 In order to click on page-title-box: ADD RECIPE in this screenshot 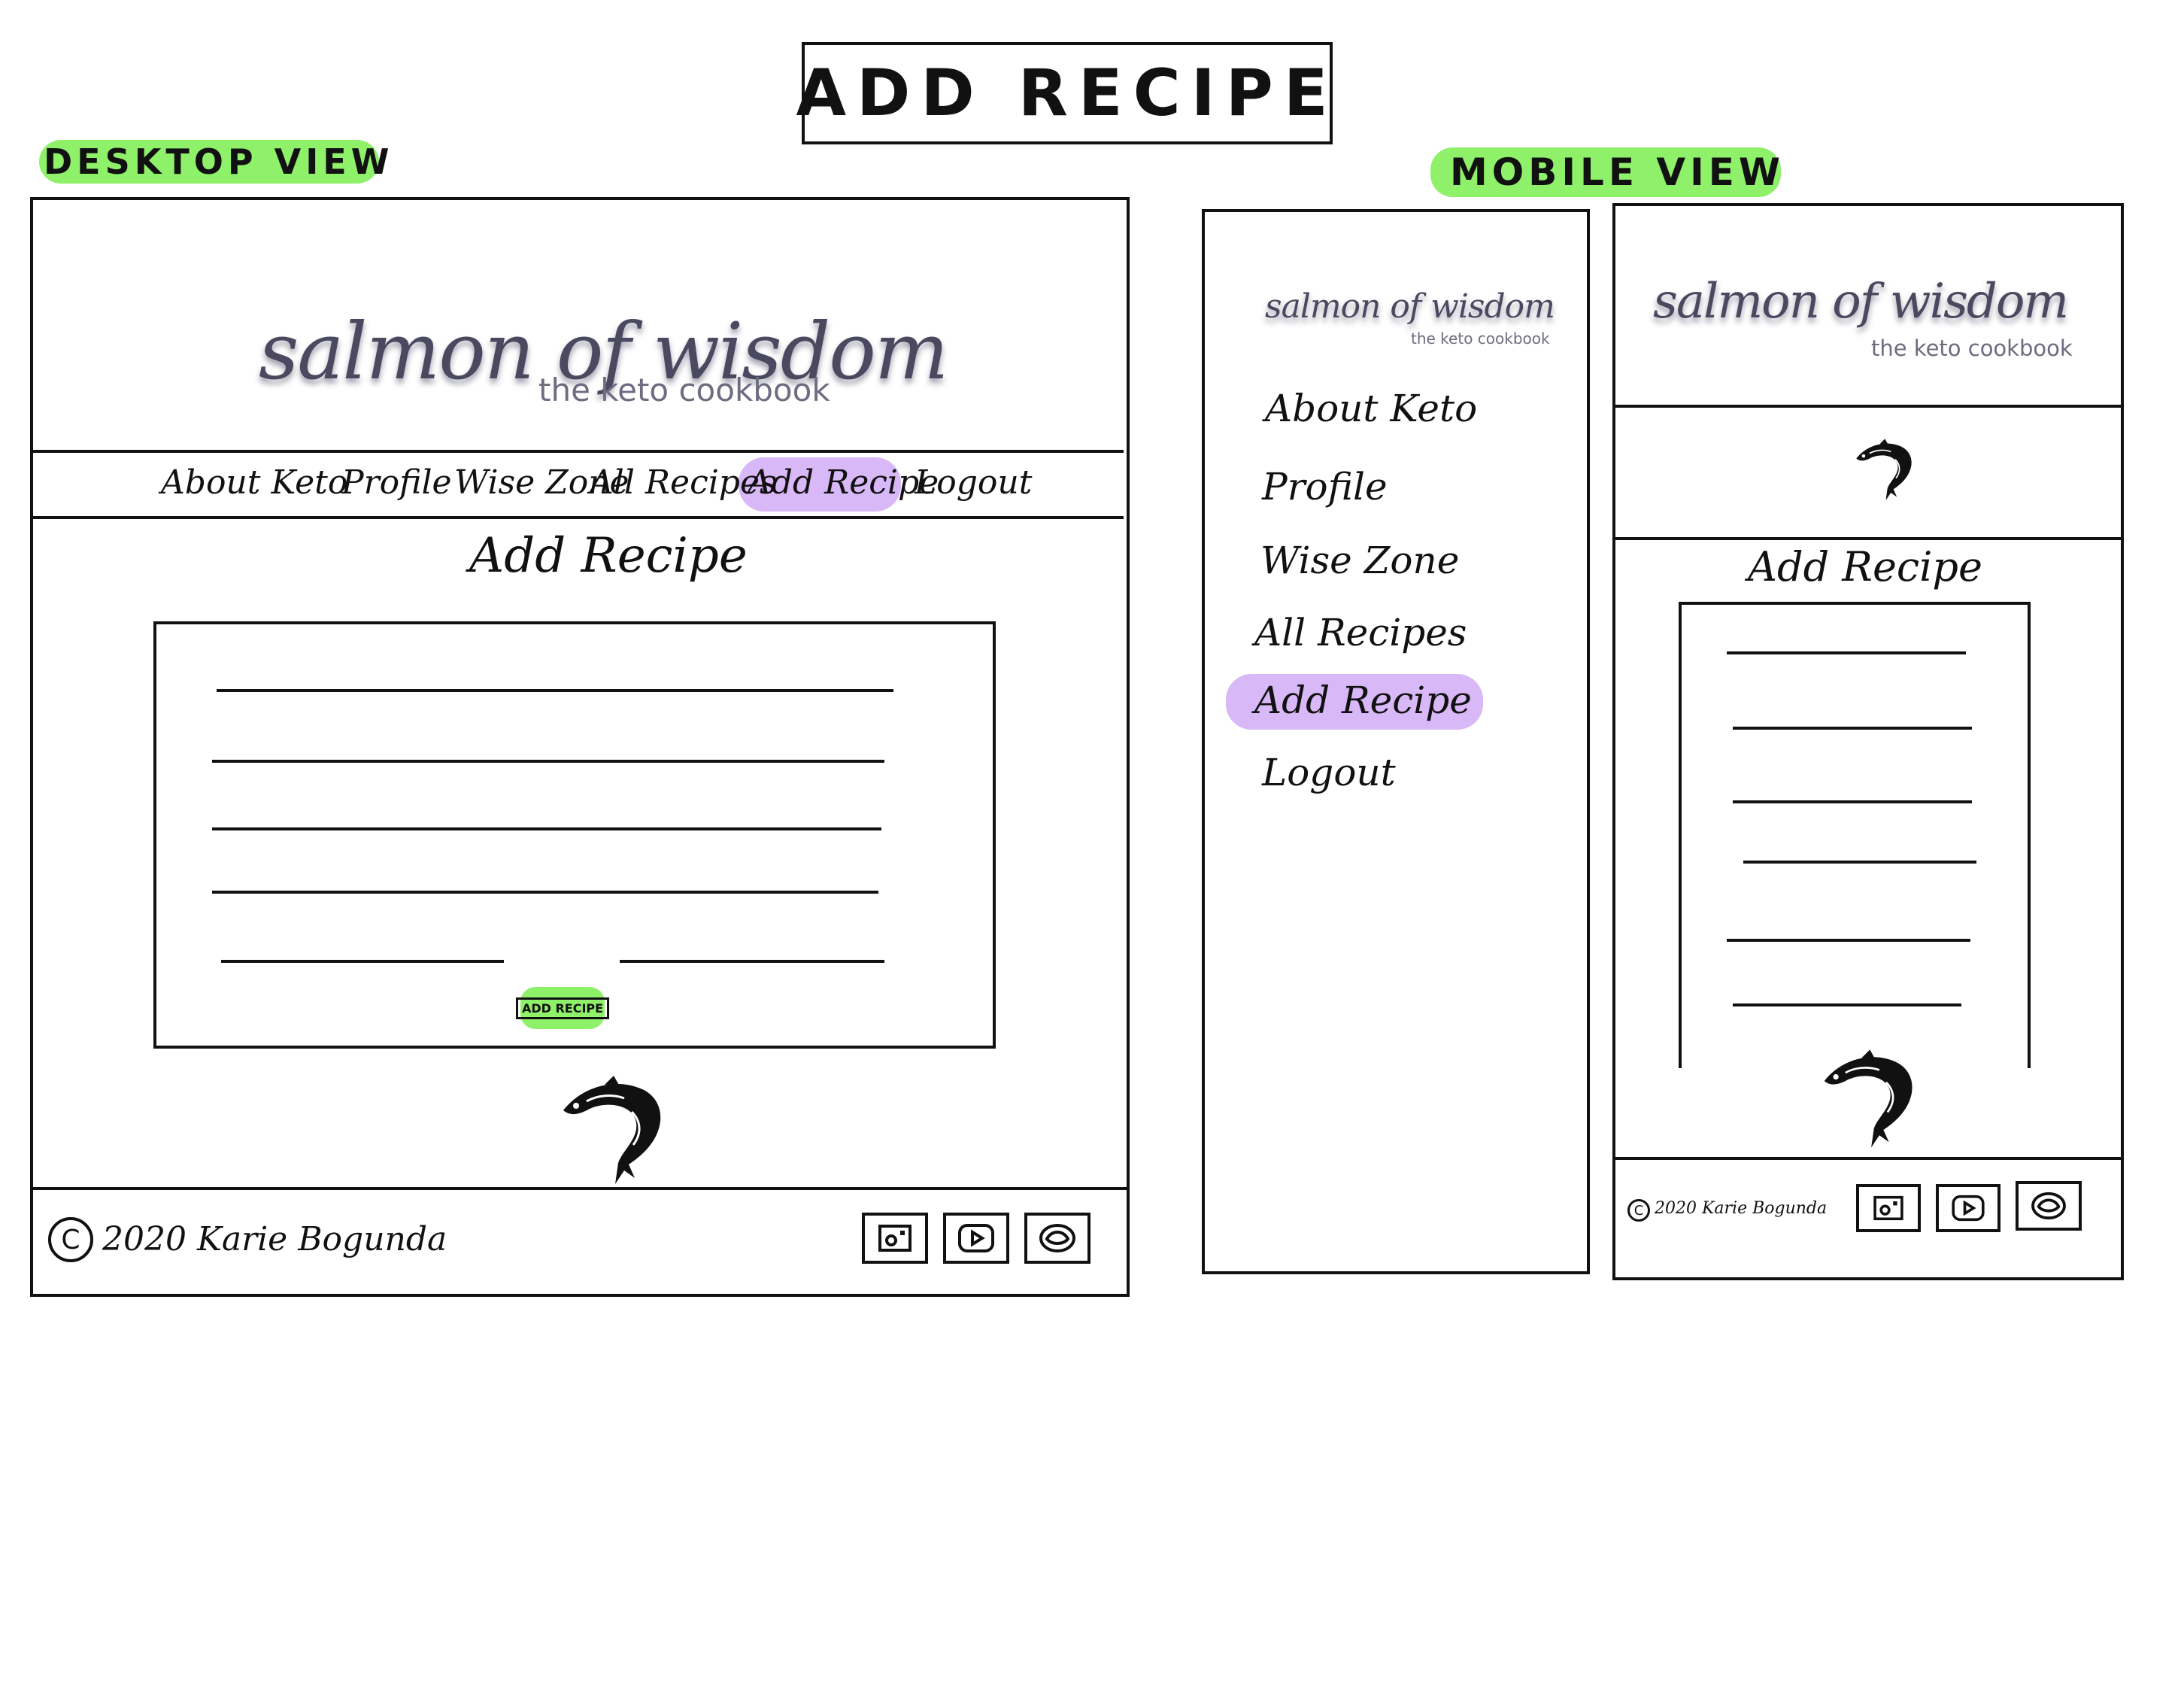, I will do `click(1064, 93)`.